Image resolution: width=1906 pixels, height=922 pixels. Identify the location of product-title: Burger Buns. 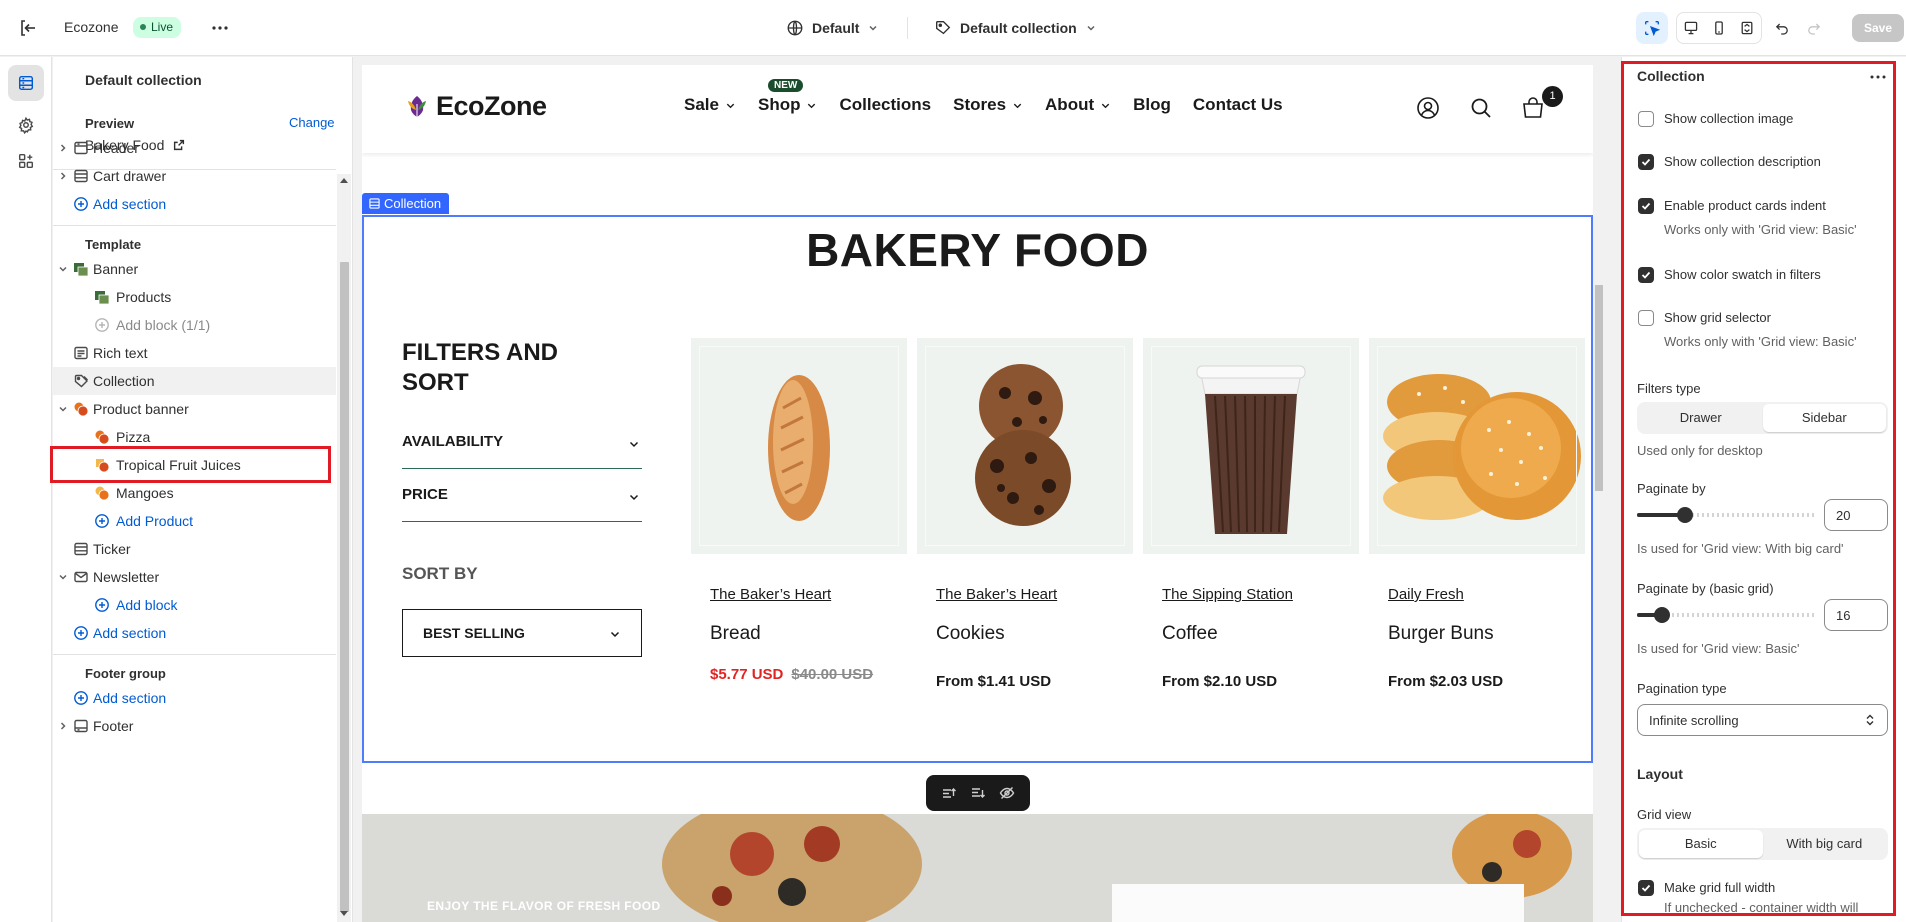
(1441, 634).